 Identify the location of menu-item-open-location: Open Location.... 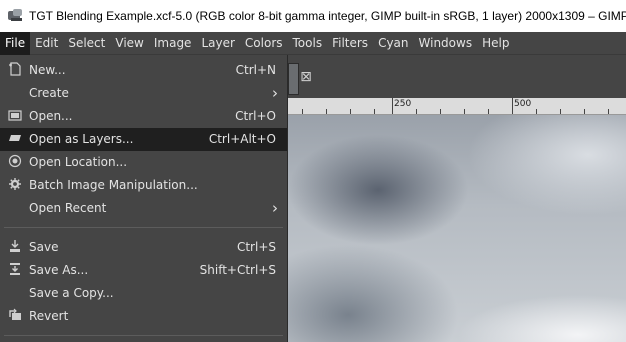
(143, 162).